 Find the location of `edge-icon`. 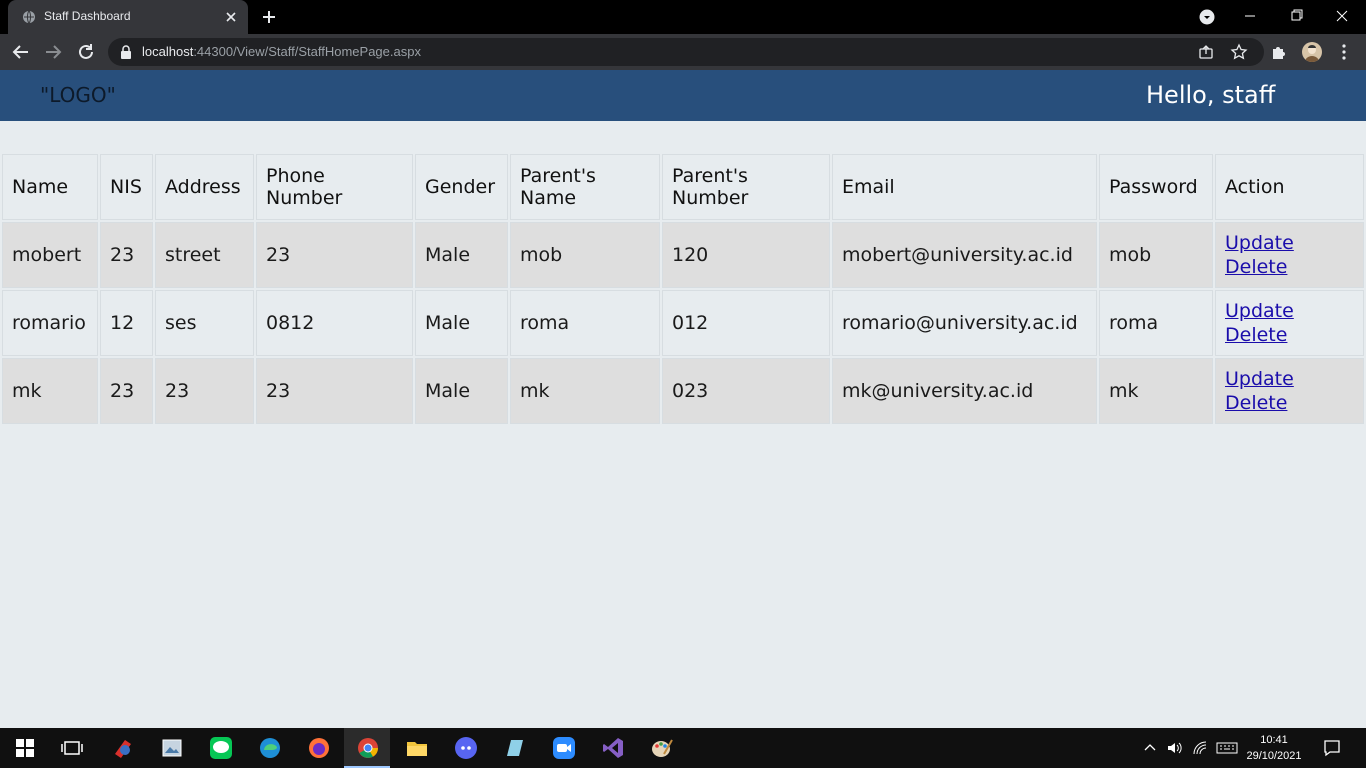

edge-icon is located at coordinates (270, 748).